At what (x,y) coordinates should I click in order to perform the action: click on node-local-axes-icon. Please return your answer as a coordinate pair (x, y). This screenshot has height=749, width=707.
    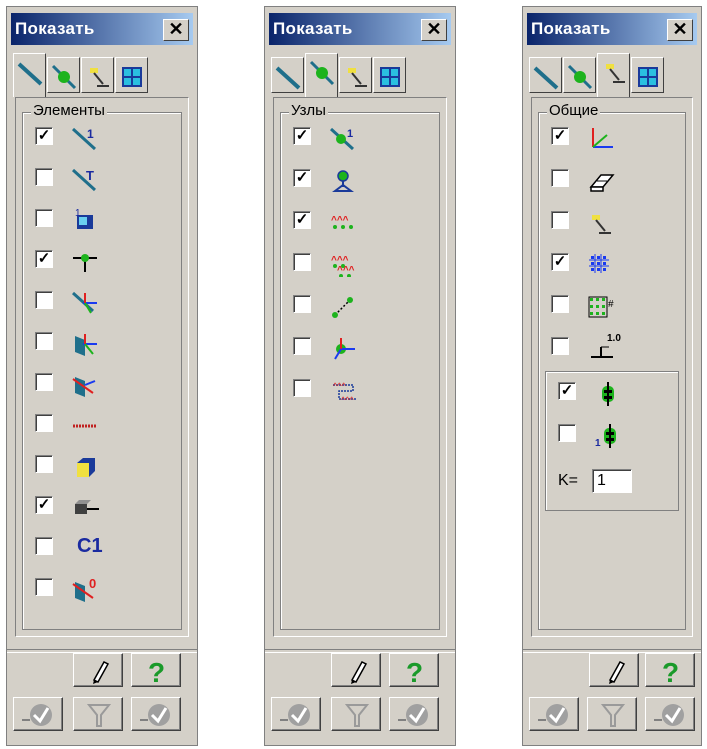
    Looking at the image, I should click on (344, 349).